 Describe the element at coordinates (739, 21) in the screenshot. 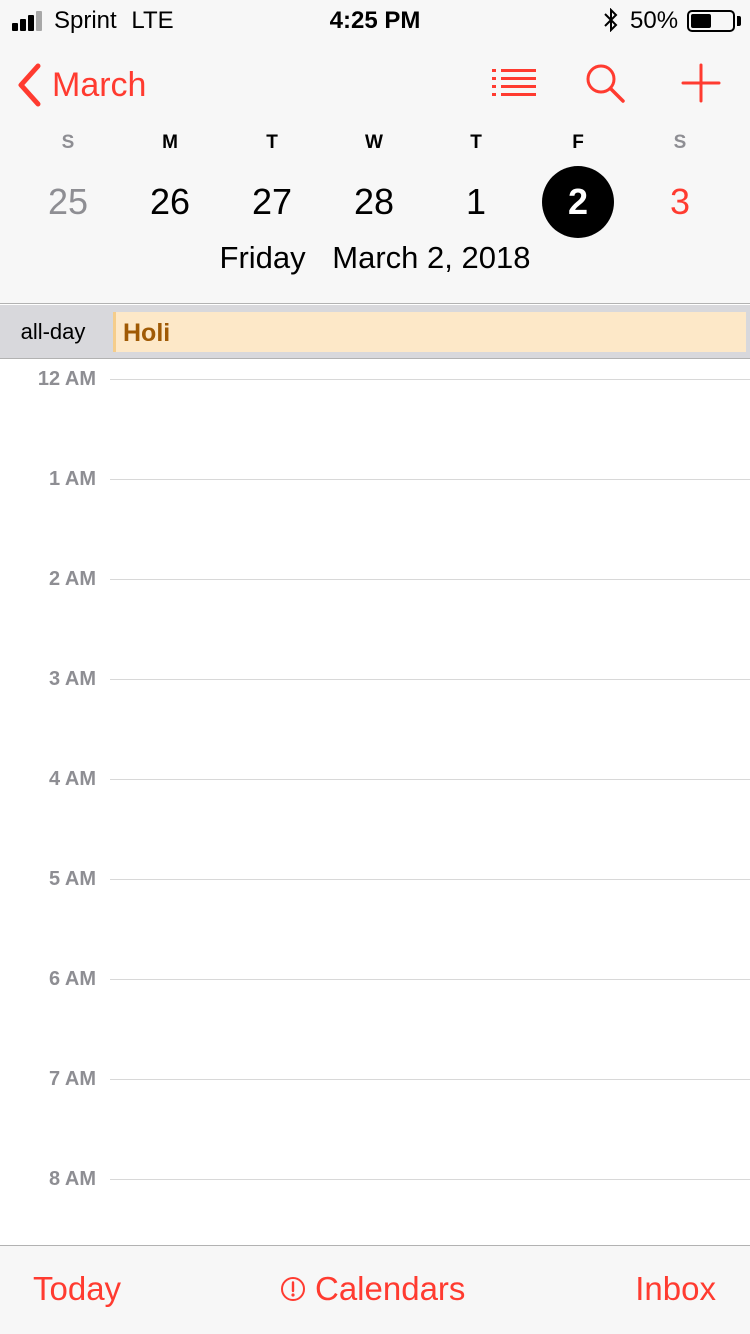

I see `battery-nub` at that location.